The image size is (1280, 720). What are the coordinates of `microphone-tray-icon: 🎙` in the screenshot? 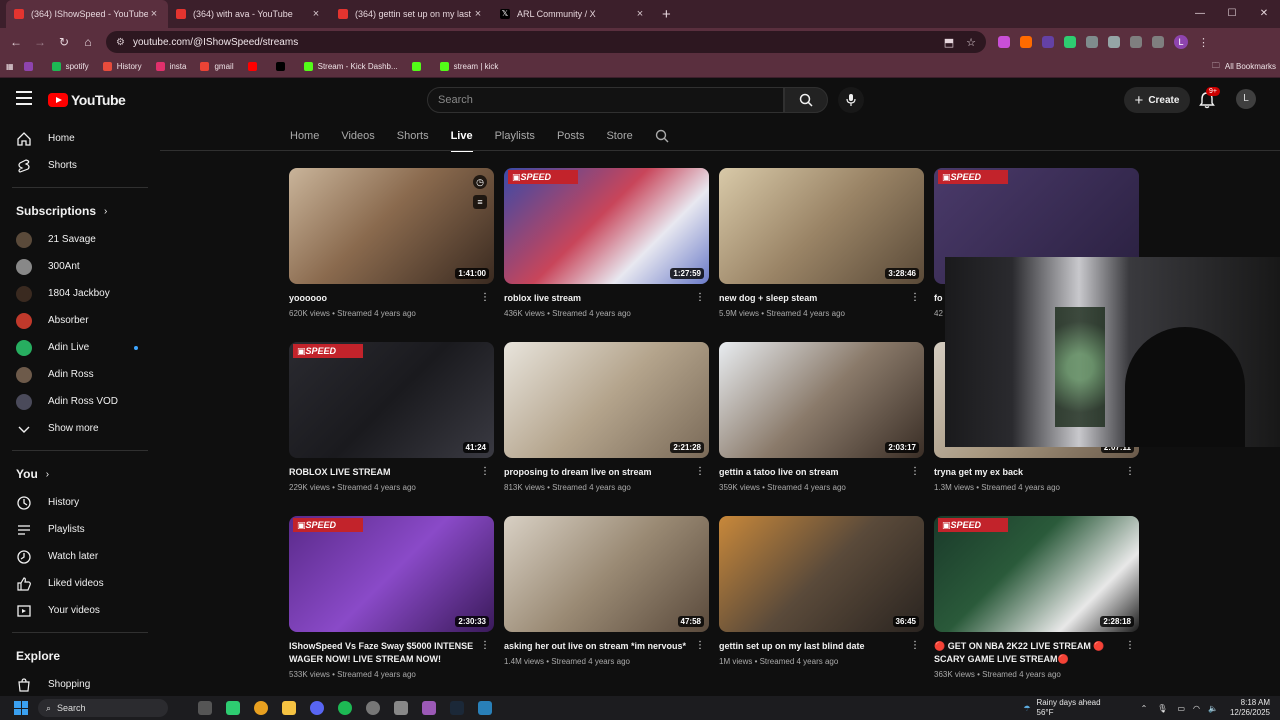 It's located at (1162, 708).